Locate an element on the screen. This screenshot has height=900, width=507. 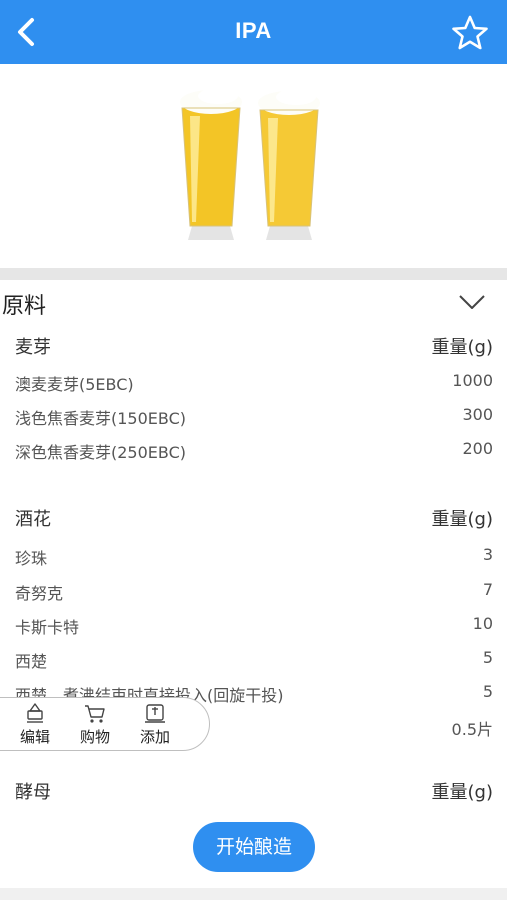
add-ingredient-icon is located at coordinates (155, 713).